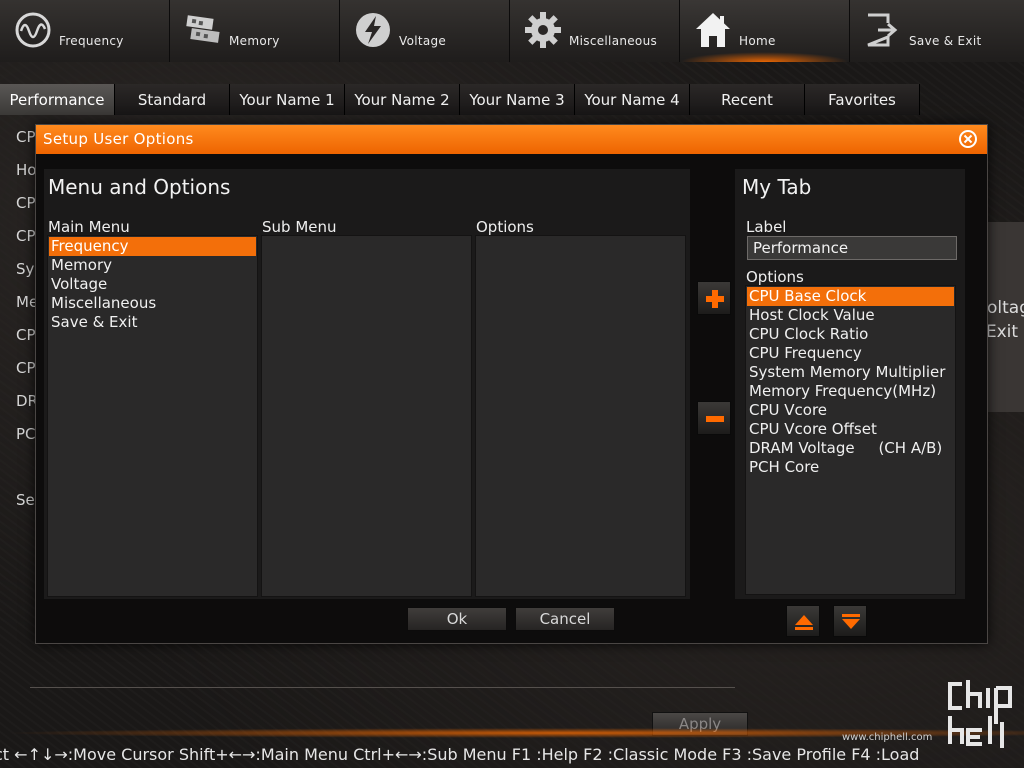 Image resolution: width=1024 pixels, height=768 pixels. Describe the element at coordinates (850, 391) in the screenshot. I see `my-tab-option: Memory Frequency(MHz)` at that location.